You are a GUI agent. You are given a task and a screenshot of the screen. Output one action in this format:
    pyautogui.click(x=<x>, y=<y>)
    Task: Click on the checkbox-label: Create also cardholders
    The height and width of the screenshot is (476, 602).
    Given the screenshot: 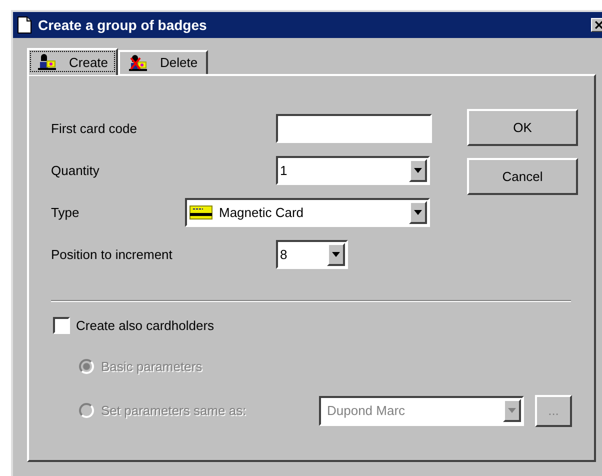 What is the action you would take?
    pyautogui.click(x=145, y=326)
    